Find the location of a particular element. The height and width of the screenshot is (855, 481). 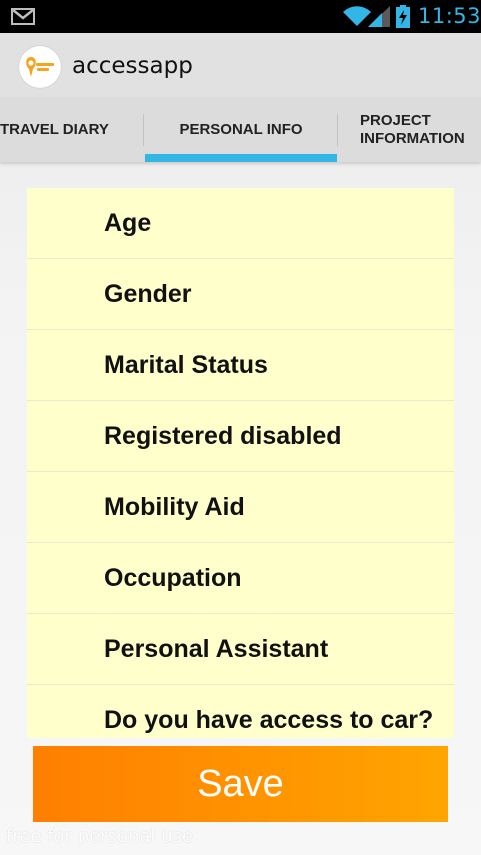

list-item-label: Gender is located at coordinates (148, 293).